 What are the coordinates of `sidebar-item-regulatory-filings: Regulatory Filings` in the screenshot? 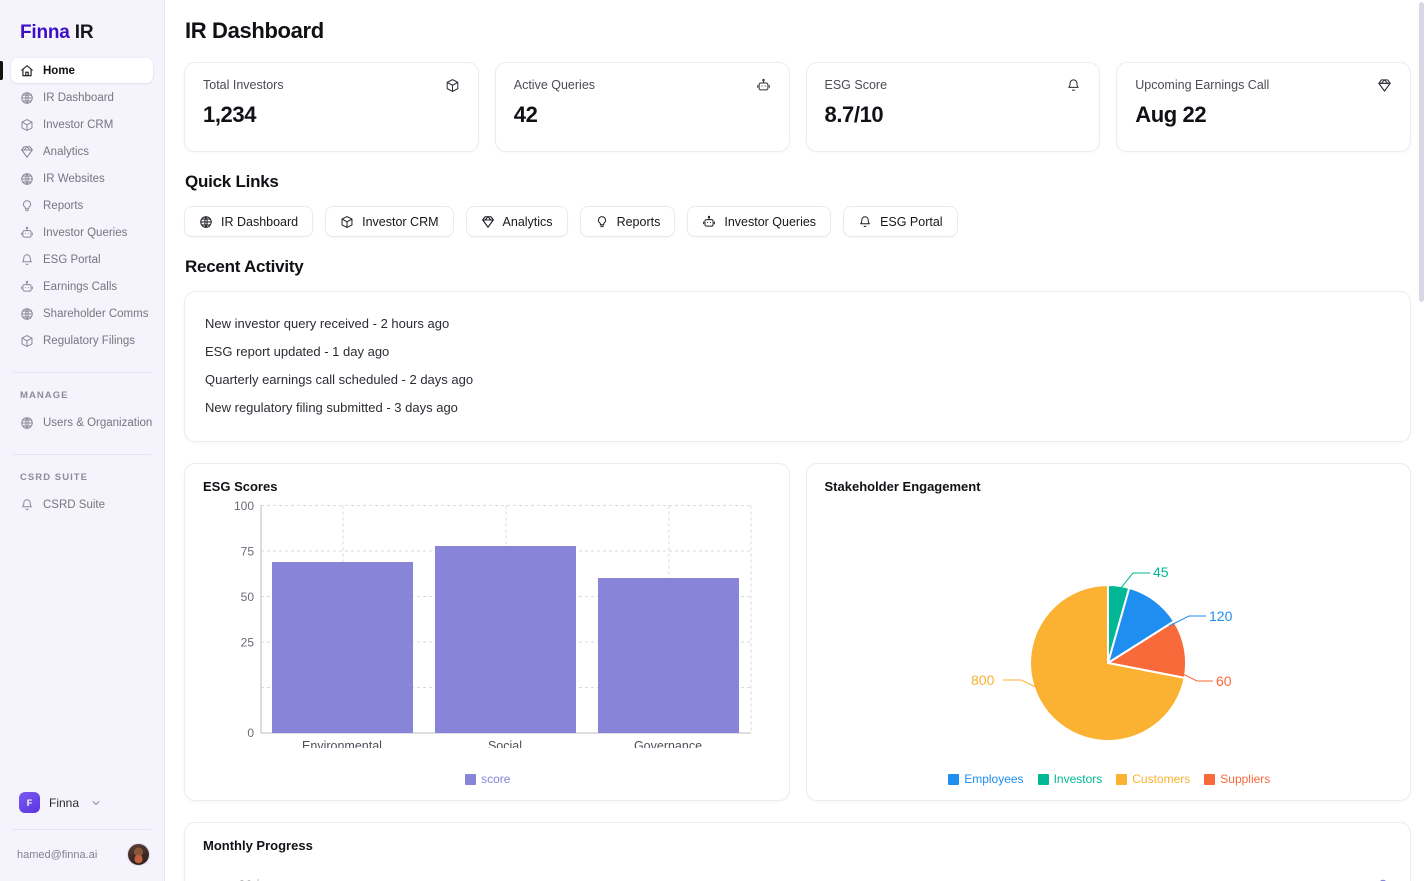 It's located at (82, 340).